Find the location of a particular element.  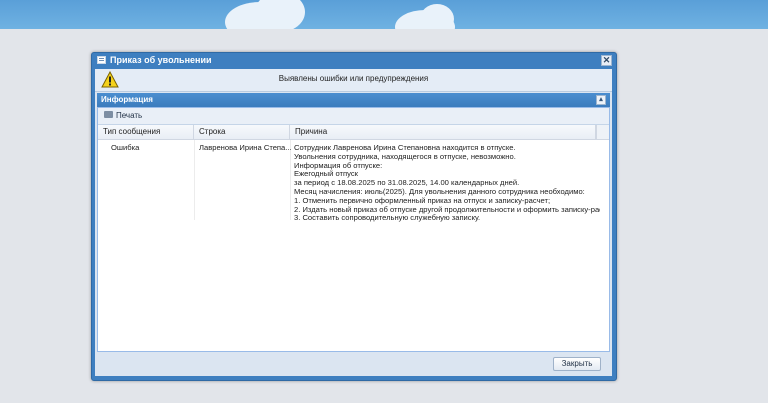

column-header-reason: Причина is located at coordinates (443, 132).